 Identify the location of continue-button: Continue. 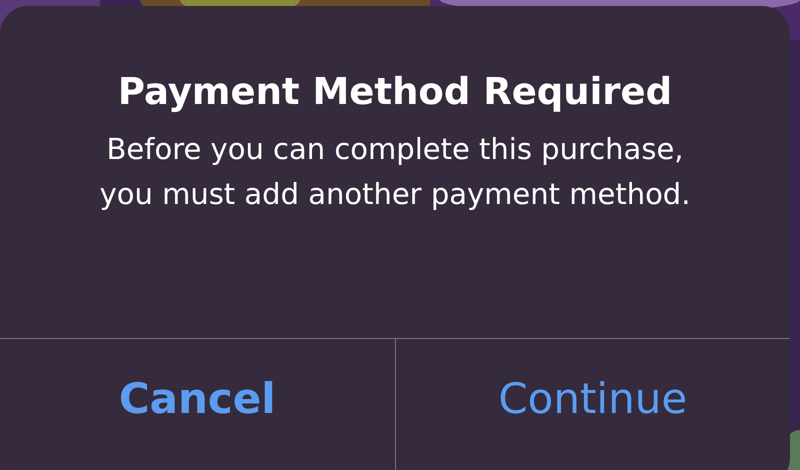
(592, 404).